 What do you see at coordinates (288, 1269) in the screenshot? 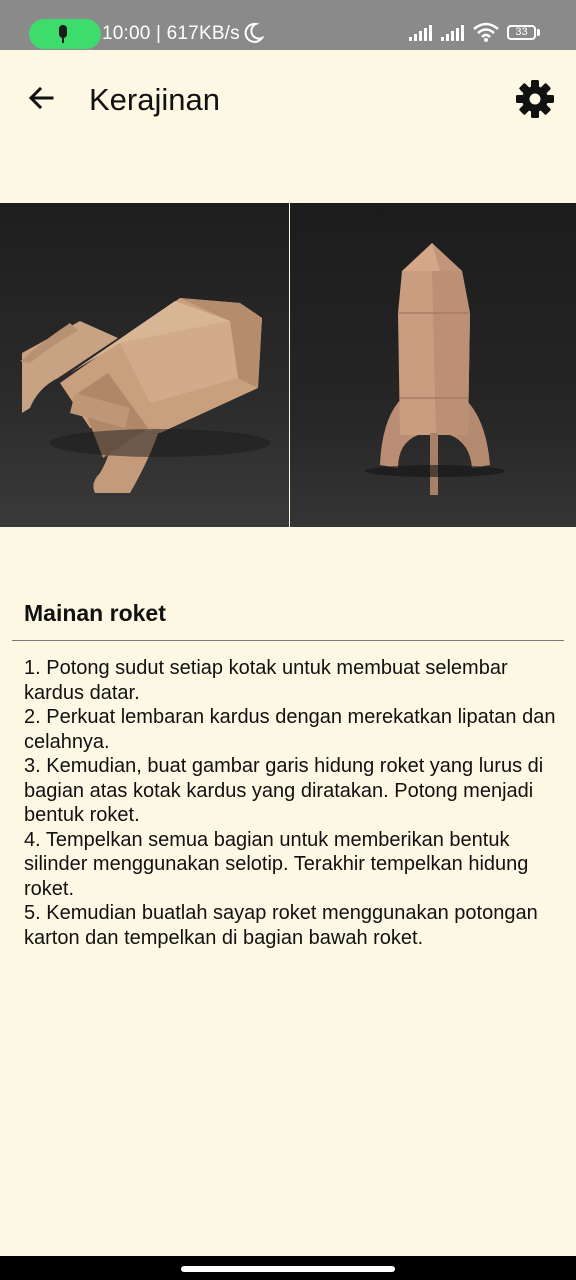
I see `home-handle` at bounding box center [288, 1269].